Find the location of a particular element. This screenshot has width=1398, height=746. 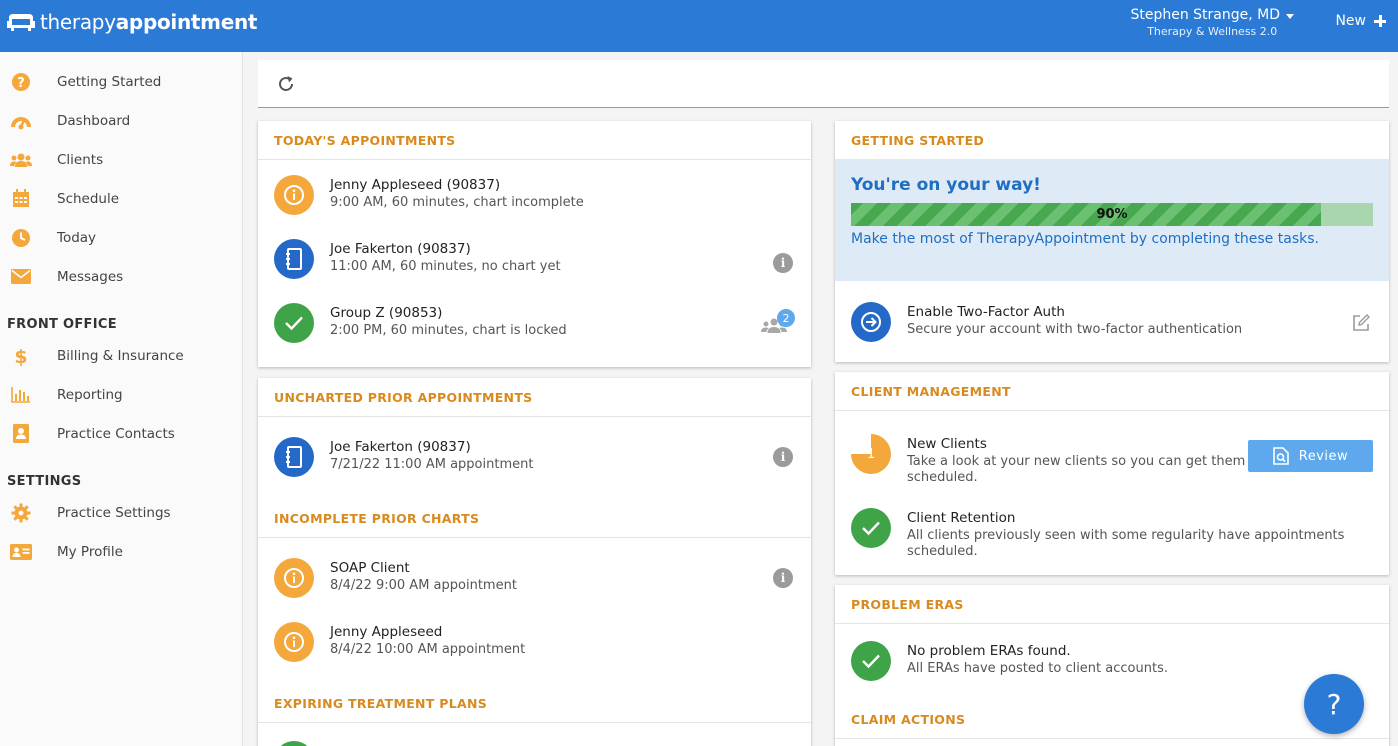

member-count-badge: 2 is located at coordinates (786, 318).